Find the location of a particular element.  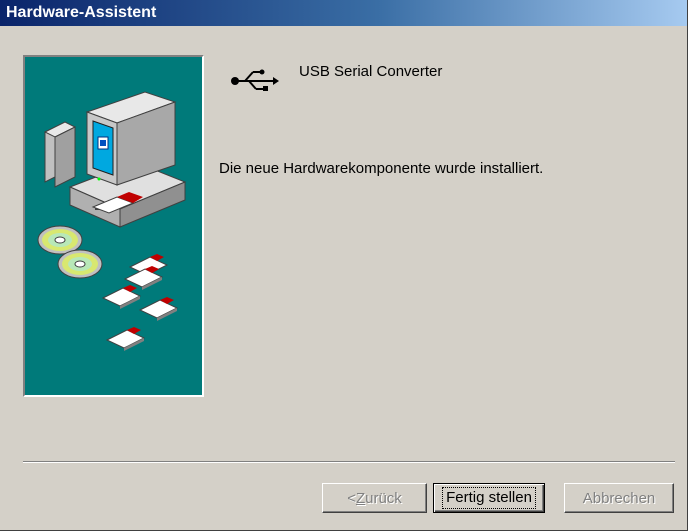

back-button-mnemonic: Z is located at coordinates (360, 498).